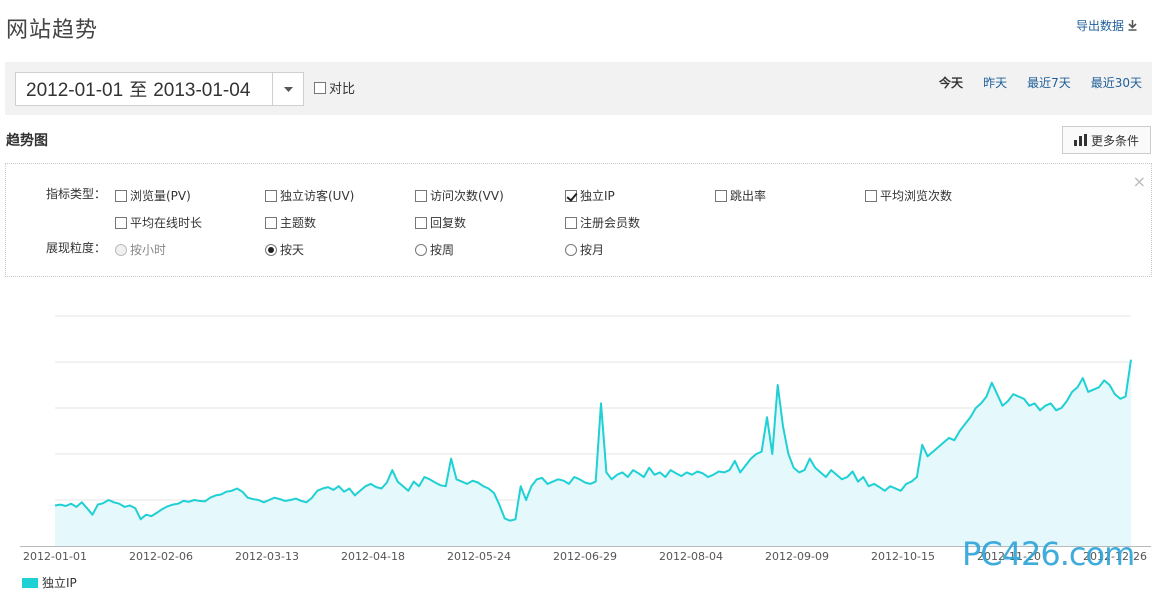 This screenshot has width=1155, height=592. What do you see at coordinates (76, 194) in the screenshot?
I see `metric-type-label: 指标类型：` at bounding box center [76, 194].